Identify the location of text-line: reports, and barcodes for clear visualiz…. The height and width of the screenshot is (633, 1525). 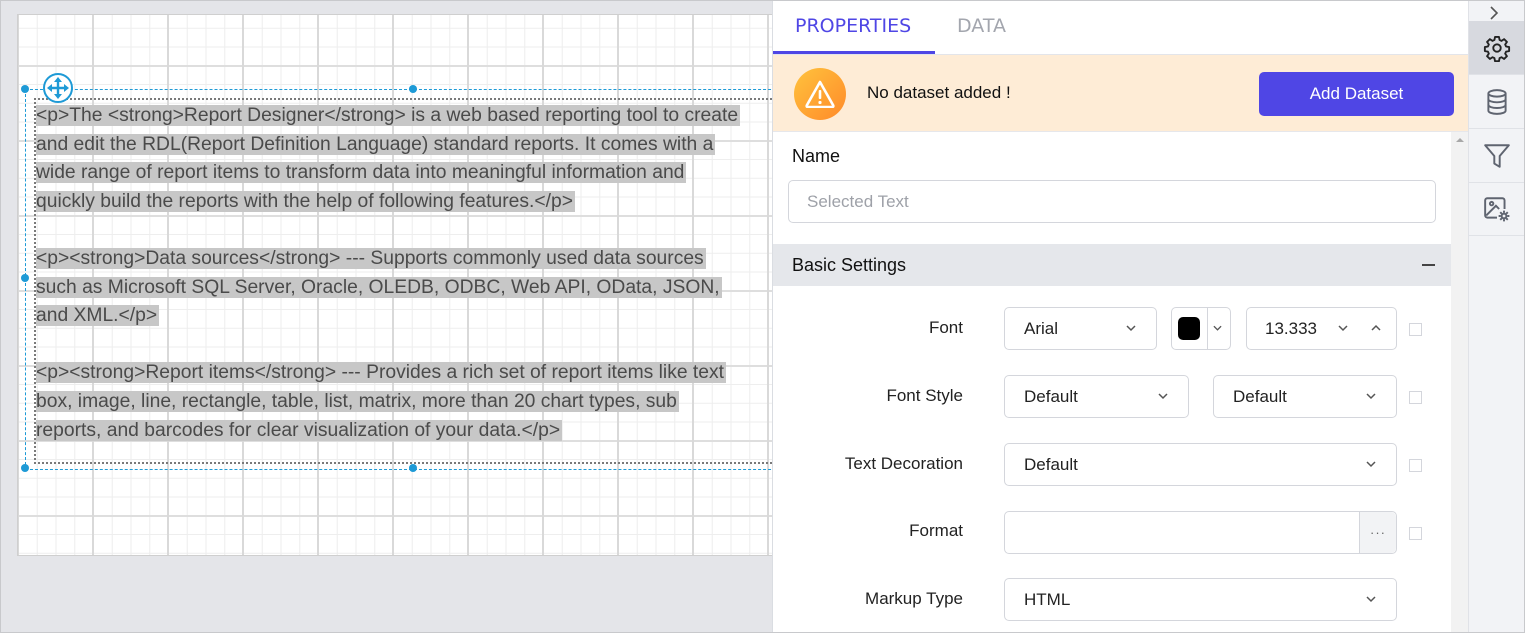
(299, 430).